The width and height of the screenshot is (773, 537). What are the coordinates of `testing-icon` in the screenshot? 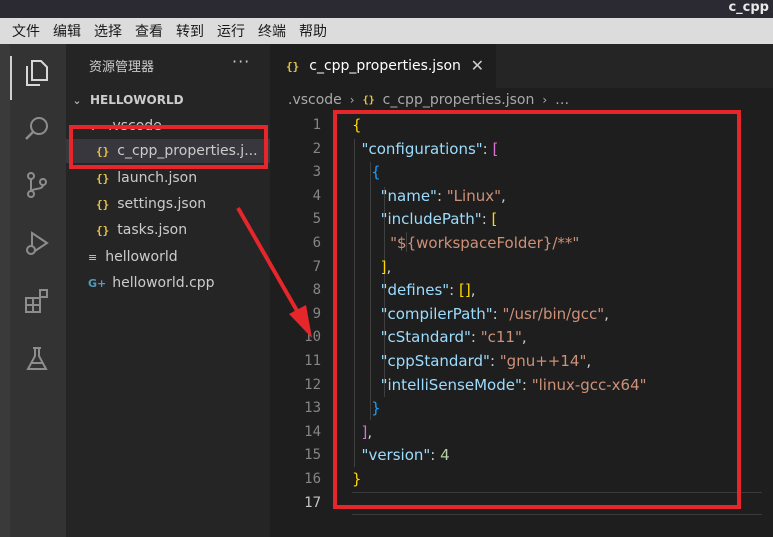 It's located at (37, 359).